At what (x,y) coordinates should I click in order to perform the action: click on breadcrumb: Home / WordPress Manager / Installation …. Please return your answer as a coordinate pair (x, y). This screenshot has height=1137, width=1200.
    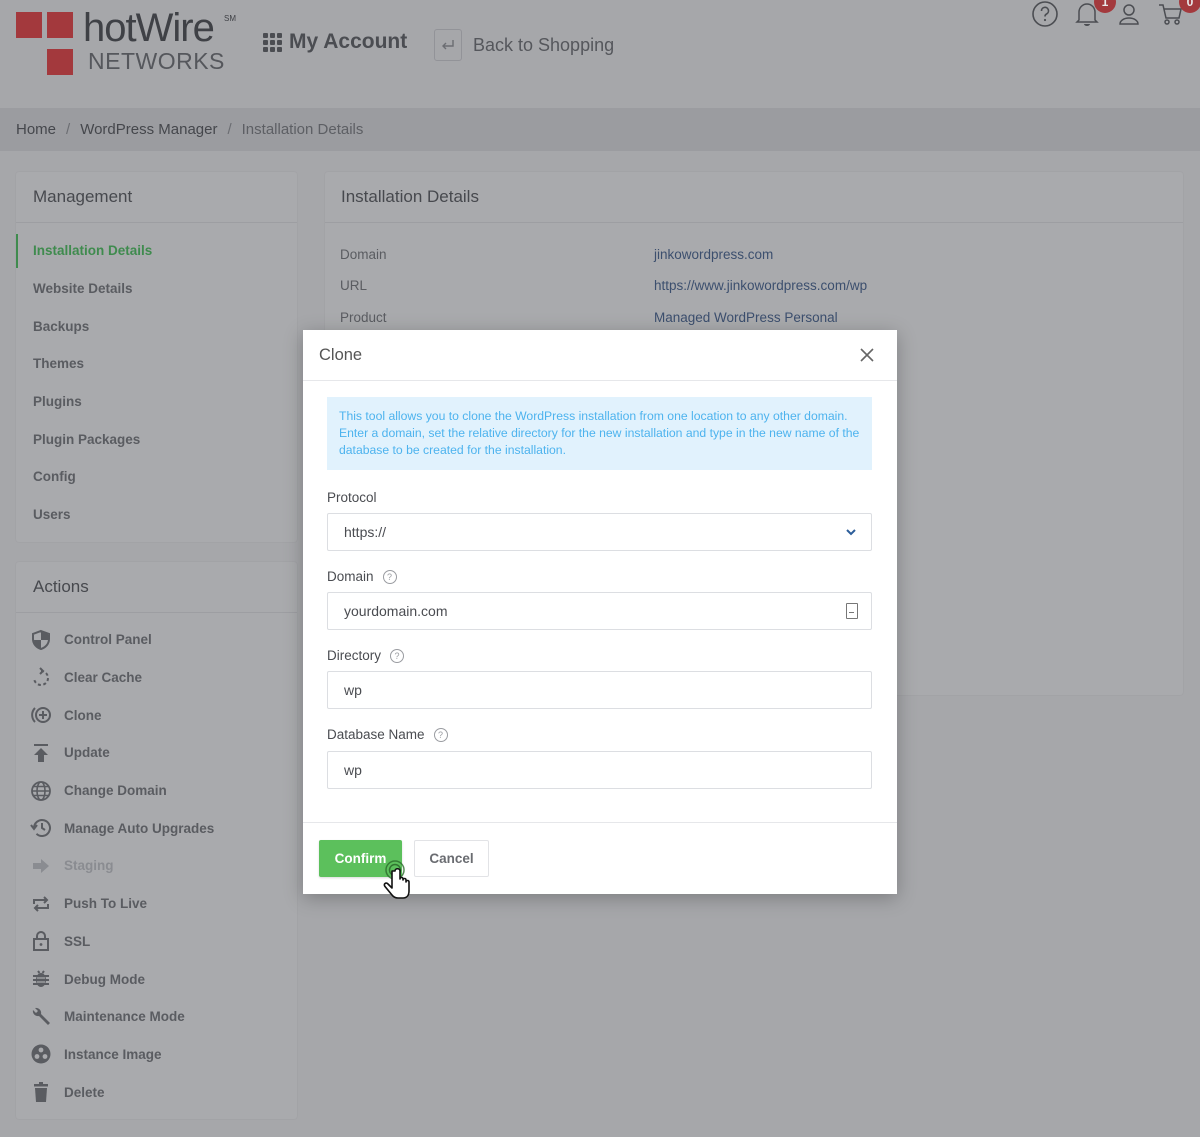
    Looking at the image, I should click on (600, 129).